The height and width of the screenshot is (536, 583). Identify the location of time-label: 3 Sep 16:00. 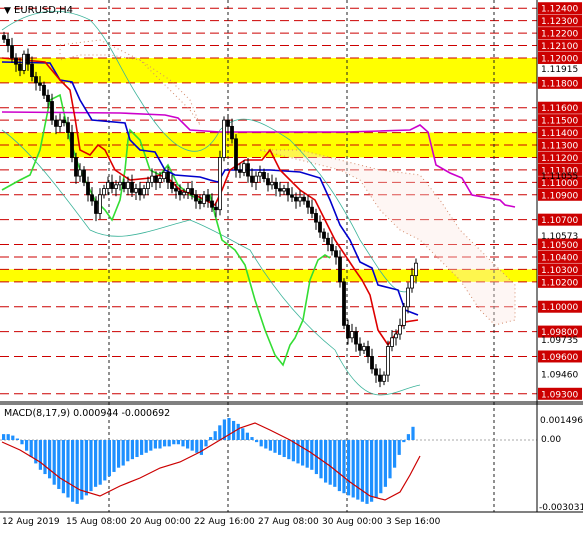
(413, 522).